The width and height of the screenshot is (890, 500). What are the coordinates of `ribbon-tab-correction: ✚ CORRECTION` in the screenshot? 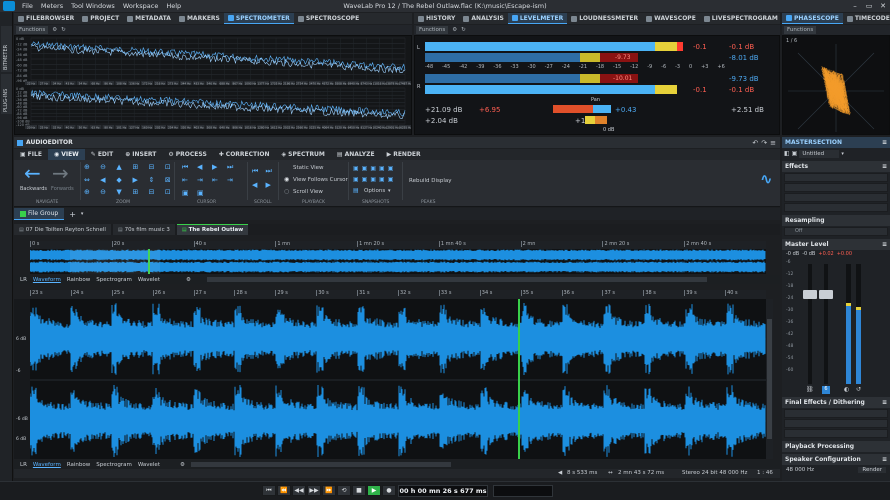 It's located at (244, 154).